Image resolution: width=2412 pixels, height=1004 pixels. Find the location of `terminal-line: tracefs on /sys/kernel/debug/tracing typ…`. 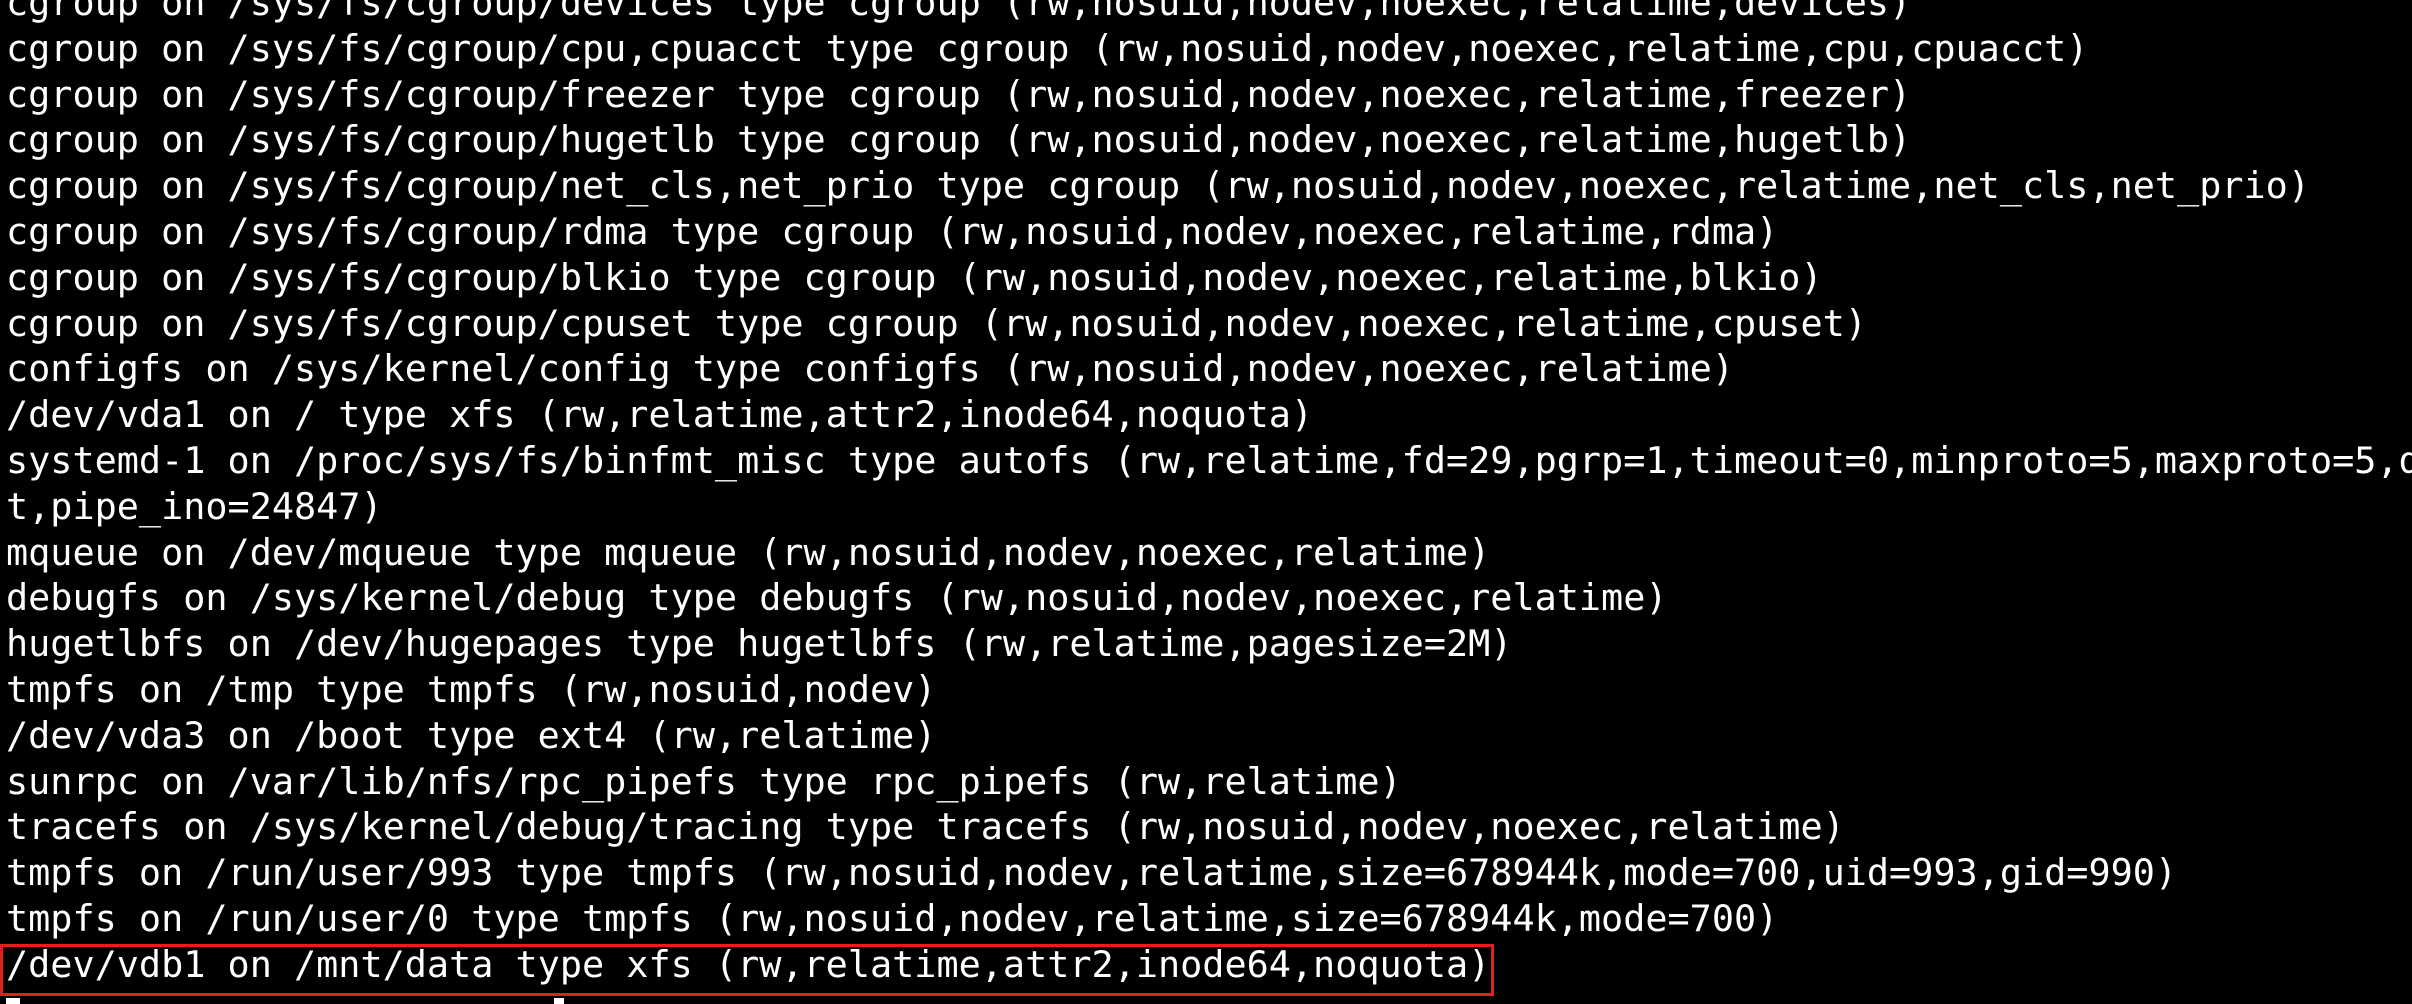

terminal-line: tracefs on /sys/kernel/debug/tracing typ… is located at coordinates (925, 827).